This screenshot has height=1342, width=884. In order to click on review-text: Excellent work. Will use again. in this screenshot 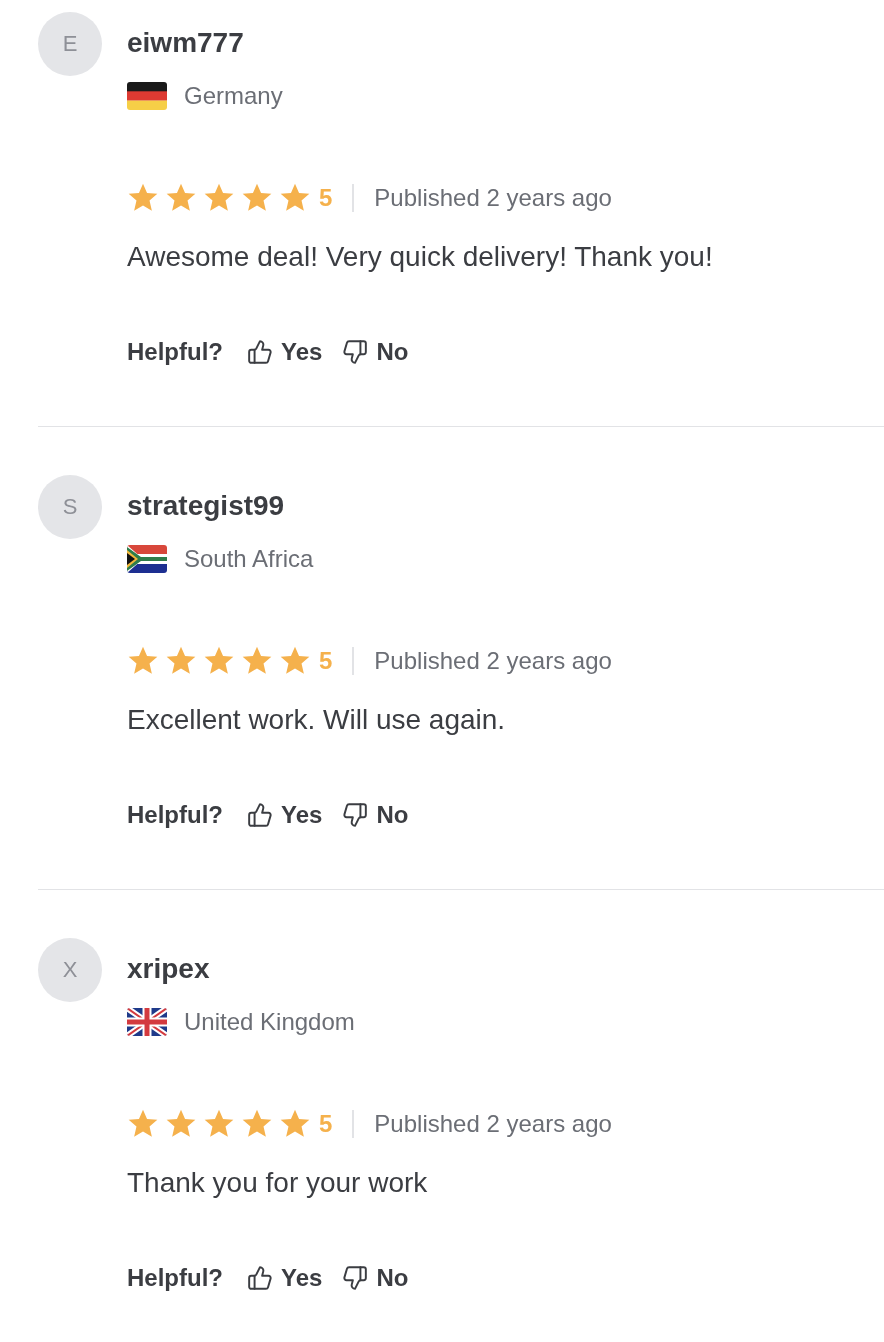, I will do `click(317, 720)`.